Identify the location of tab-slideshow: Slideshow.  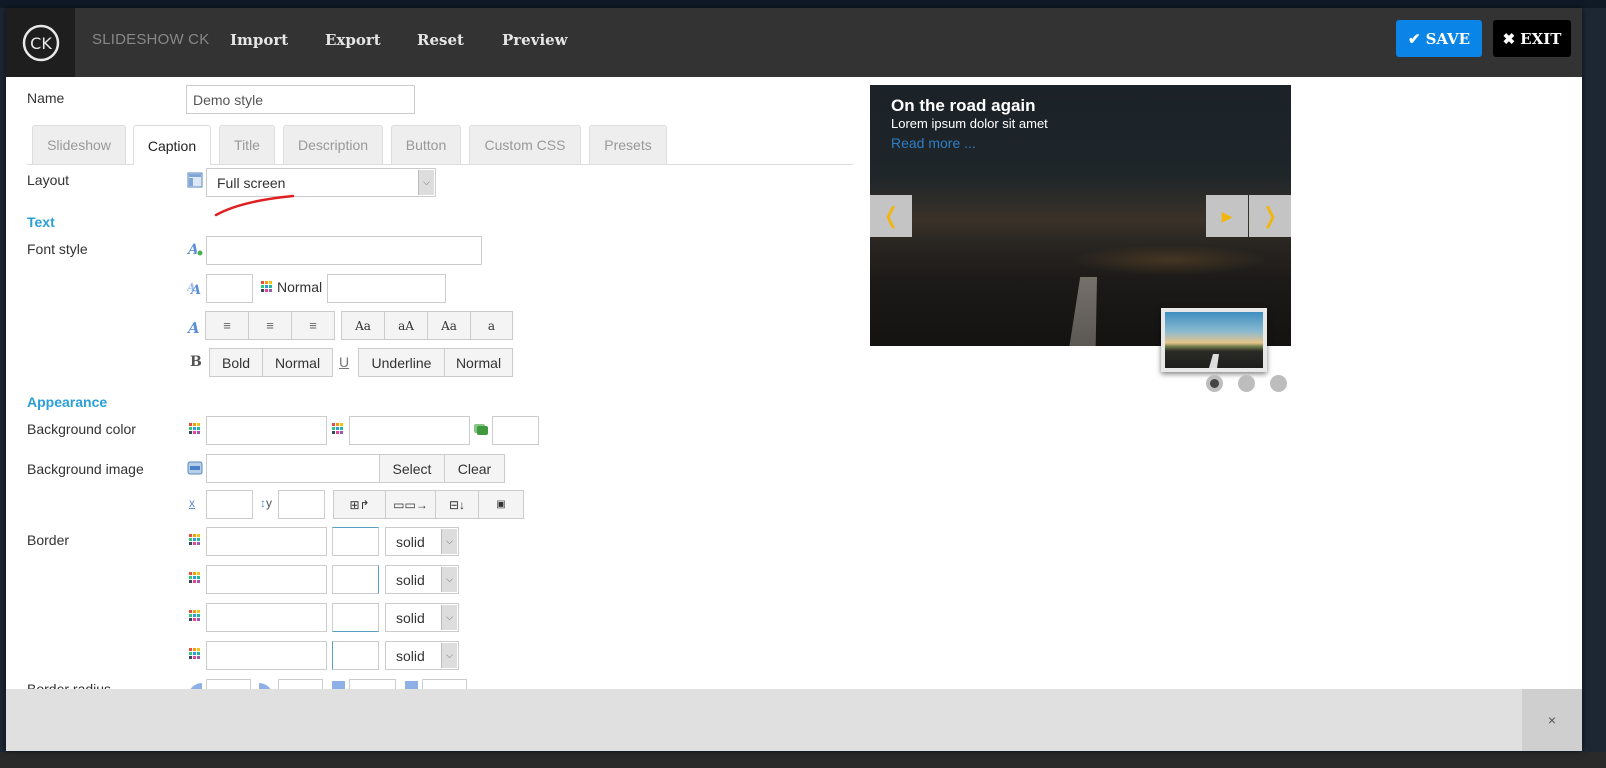
(79, 144).